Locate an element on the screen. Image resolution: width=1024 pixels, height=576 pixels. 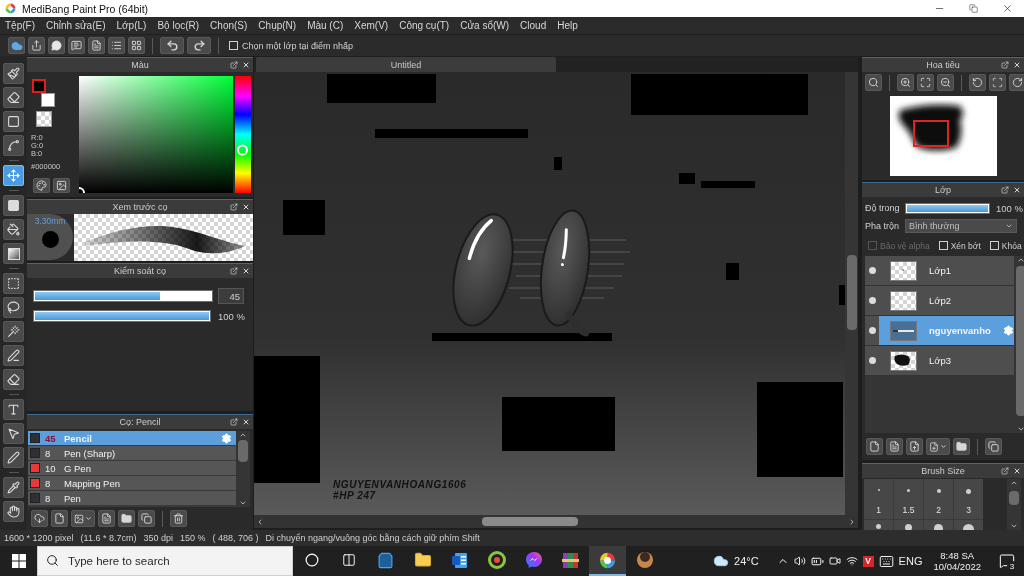
brush-row: 10 G Pen is located at coordinates (132, 468).